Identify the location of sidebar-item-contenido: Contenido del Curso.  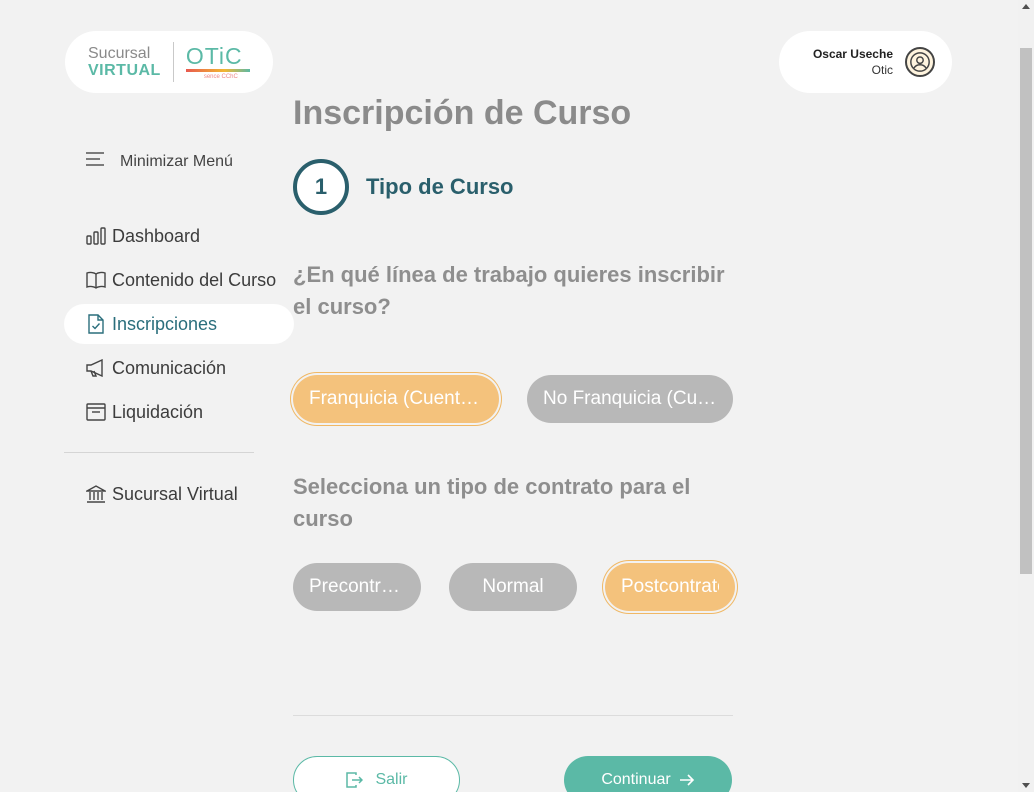
(179, 280).